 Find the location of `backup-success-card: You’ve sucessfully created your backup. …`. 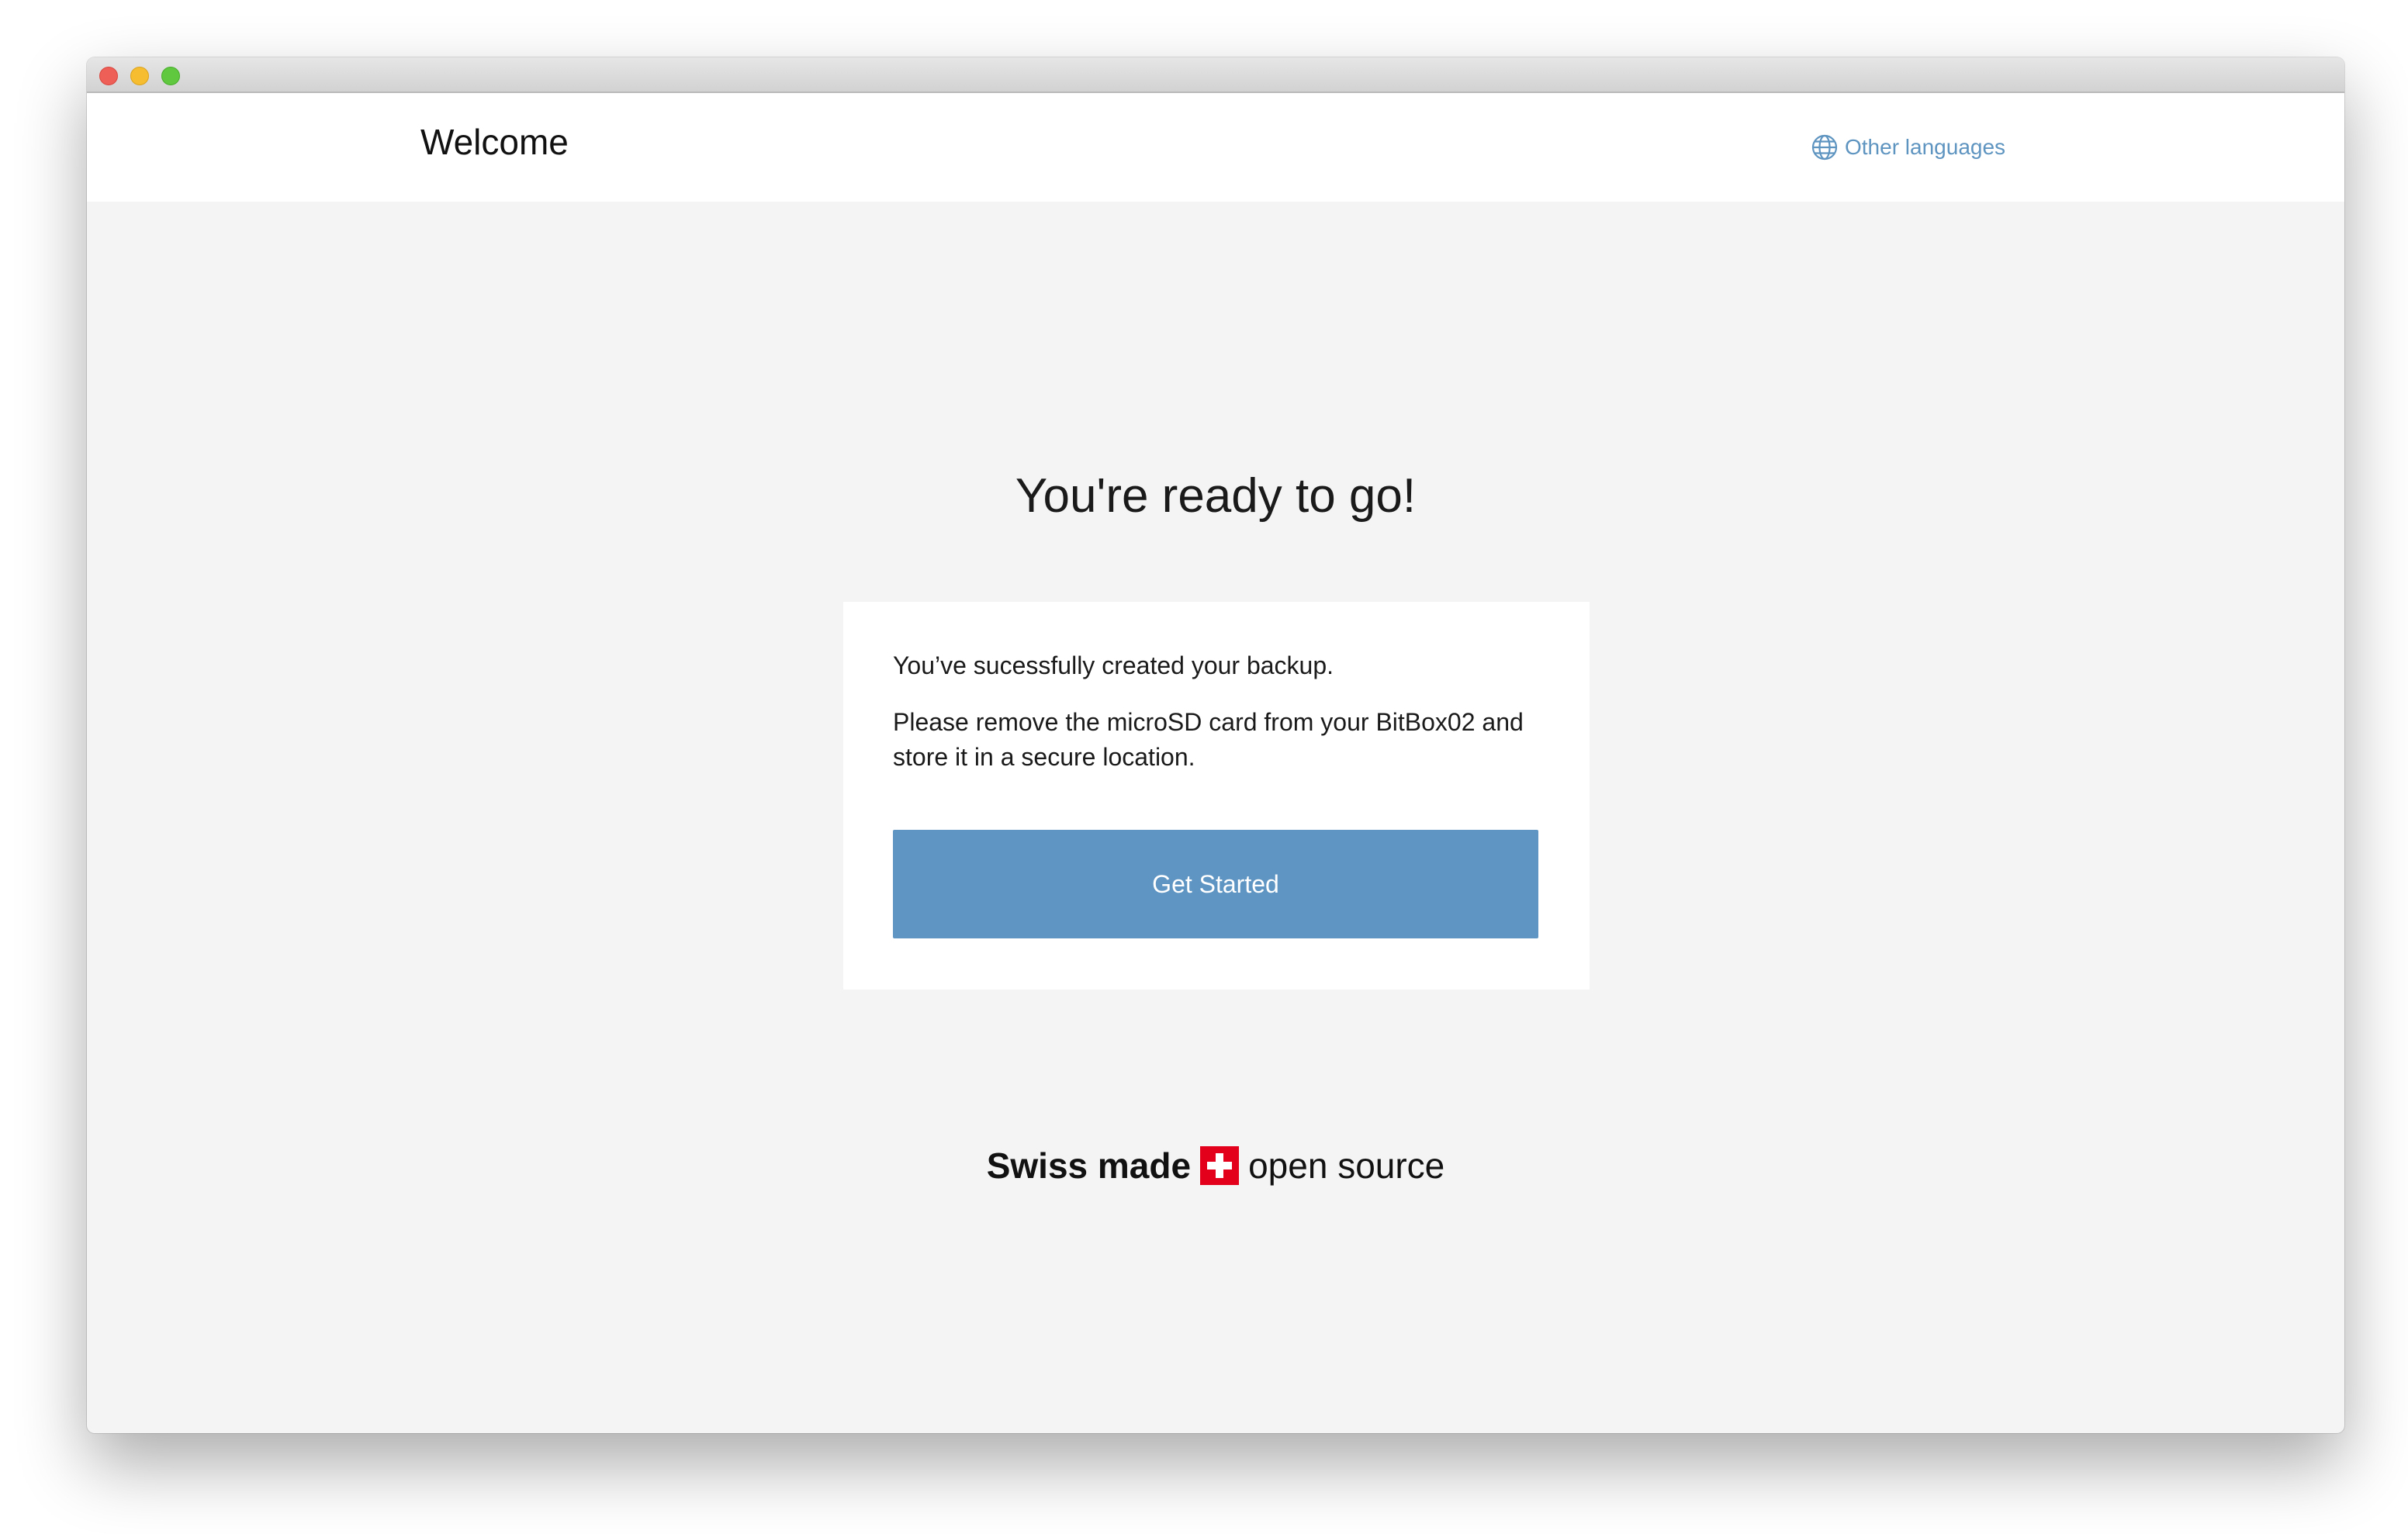

backup-success-card: You’ve sucessfully created your backup. … is located at coordinates (1216, 796).